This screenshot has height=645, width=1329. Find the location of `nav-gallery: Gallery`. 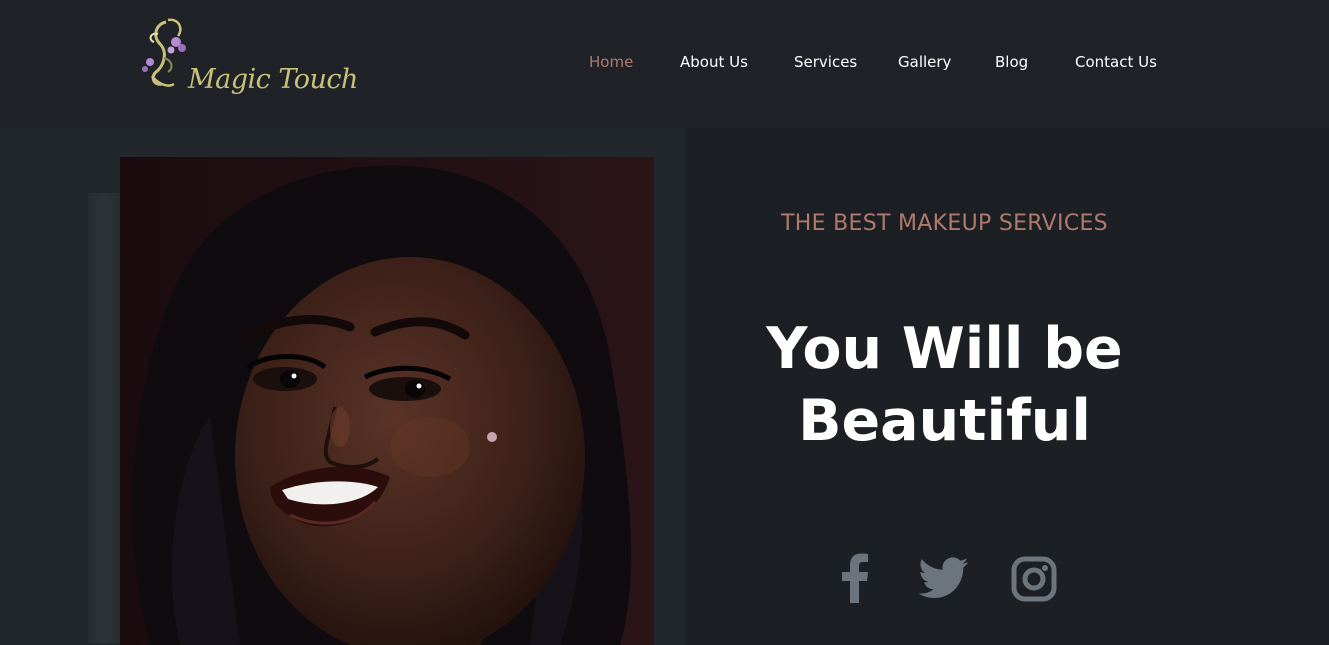

nav-gallery: Gallery is located at coordinates (924, 62).